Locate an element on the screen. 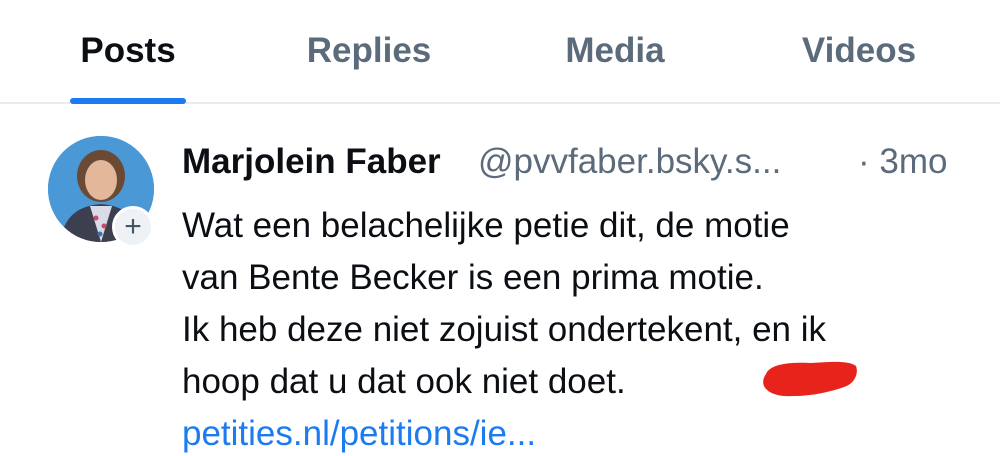  tab-replies: Replies is located at coordinates (369, 51).